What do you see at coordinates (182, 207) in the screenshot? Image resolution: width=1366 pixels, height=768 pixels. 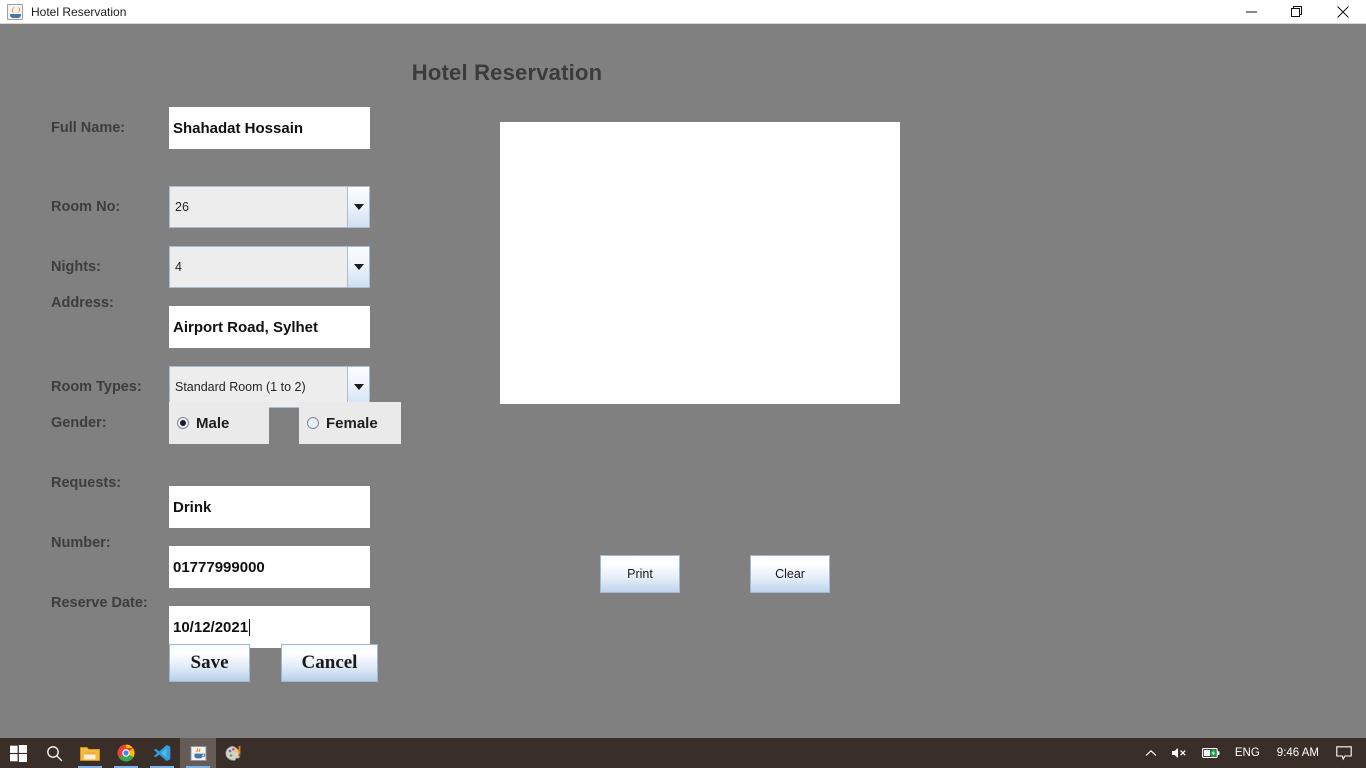 I see `room-no-value: 26` at bounding box center [182, 207].